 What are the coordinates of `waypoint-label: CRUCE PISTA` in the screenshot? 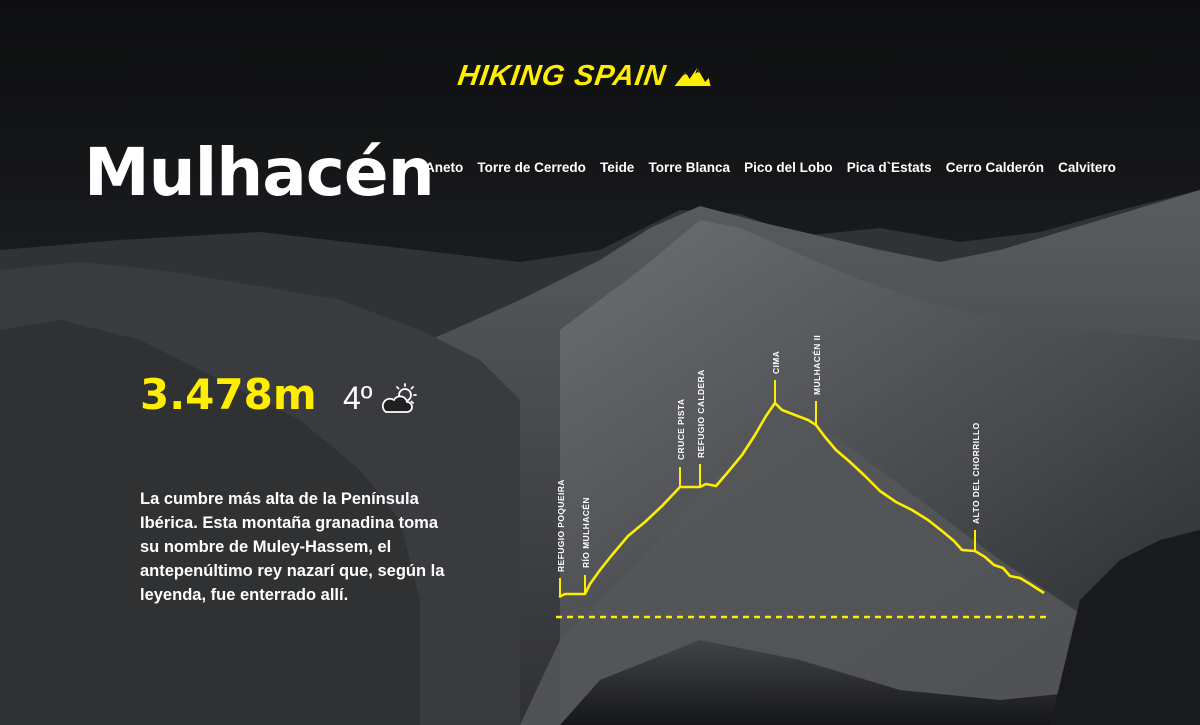 It's located at (681, 429).